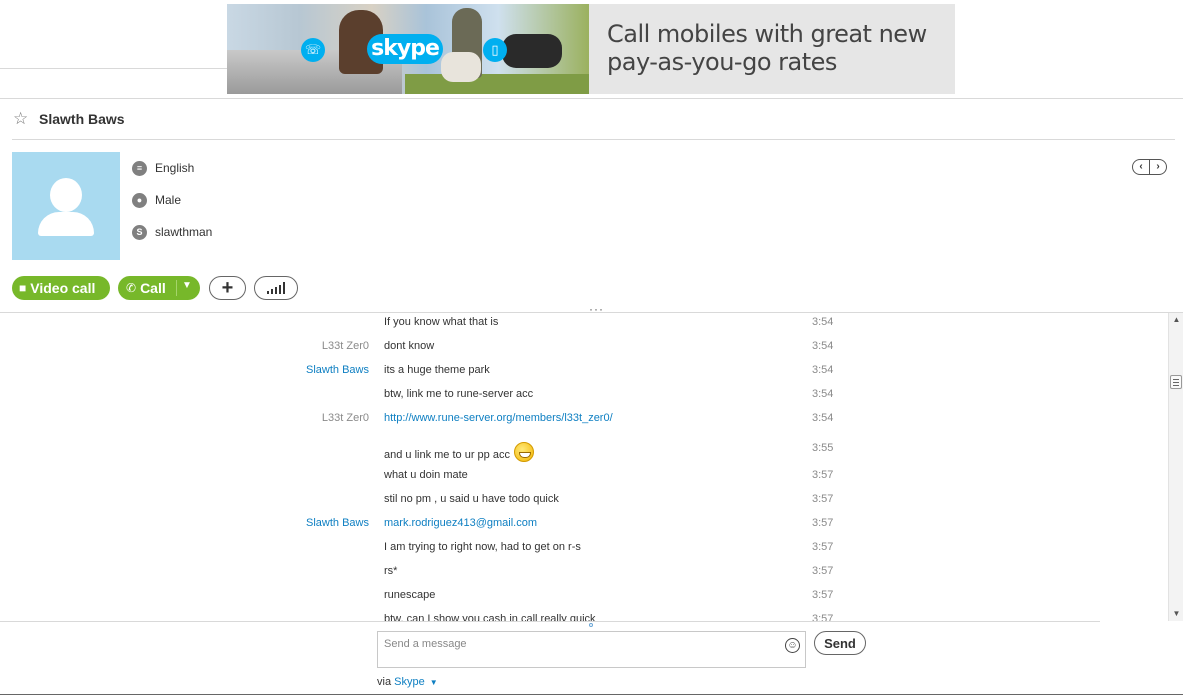 Image resolution: width=1183 pixels, height=698 pixels. Describe the element at coordinates (460, 523) in the screenshot. I see `message-link: mark.rodriguez413@gmail.com` at that location.